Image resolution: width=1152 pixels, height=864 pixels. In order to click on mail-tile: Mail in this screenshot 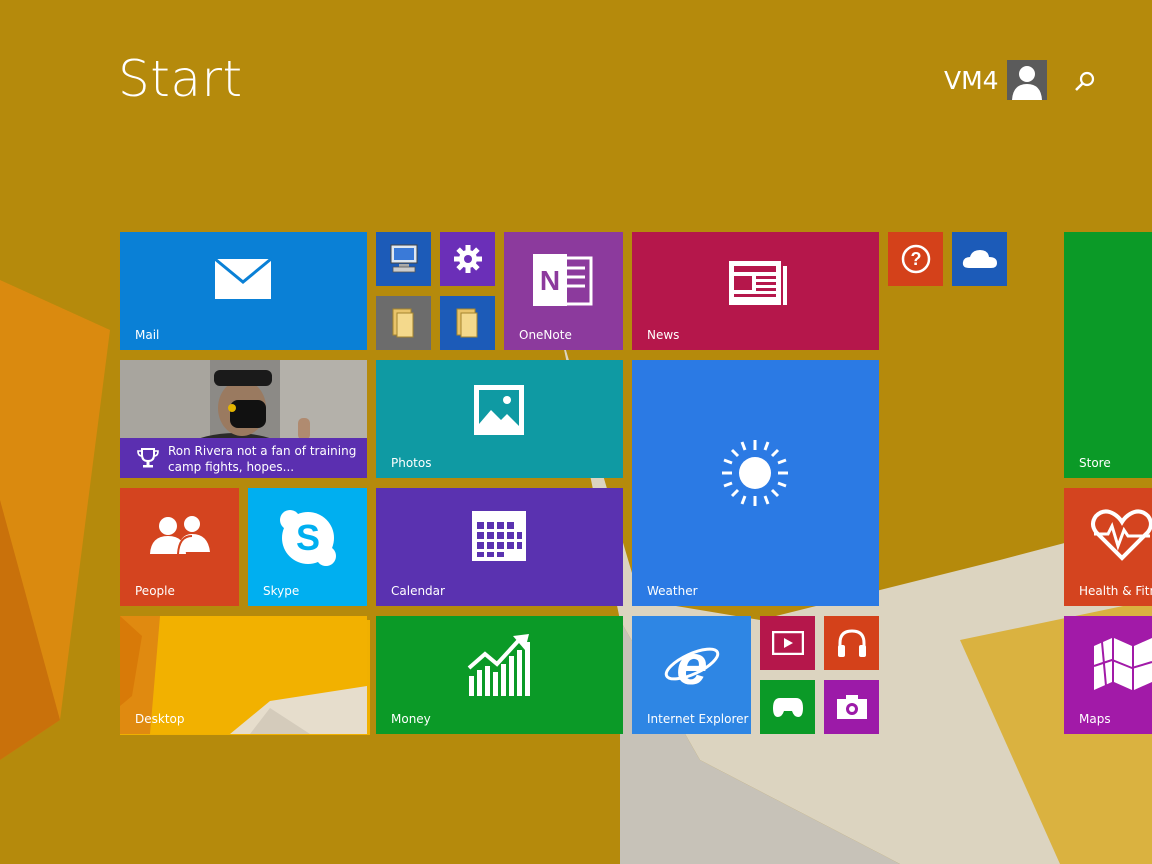, I will do `click(243, 291)`.